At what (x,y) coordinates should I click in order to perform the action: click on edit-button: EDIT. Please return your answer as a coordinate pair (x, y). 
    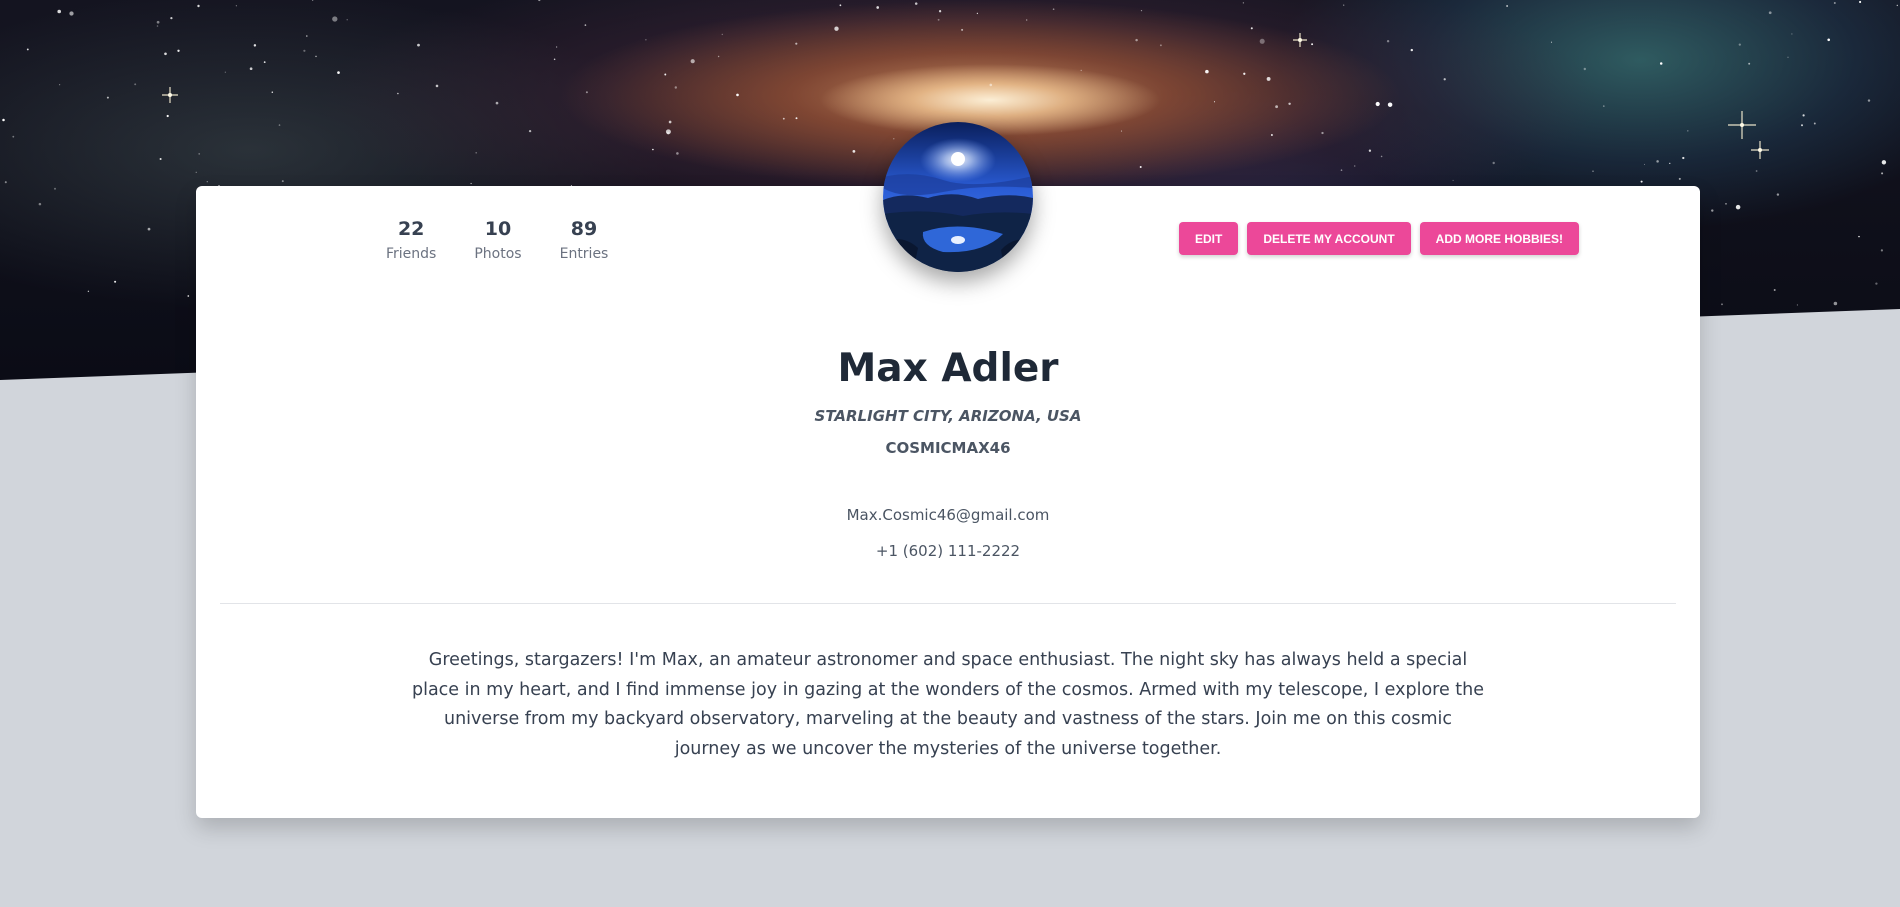
    Looking at the image, I should click on (1208, 238).